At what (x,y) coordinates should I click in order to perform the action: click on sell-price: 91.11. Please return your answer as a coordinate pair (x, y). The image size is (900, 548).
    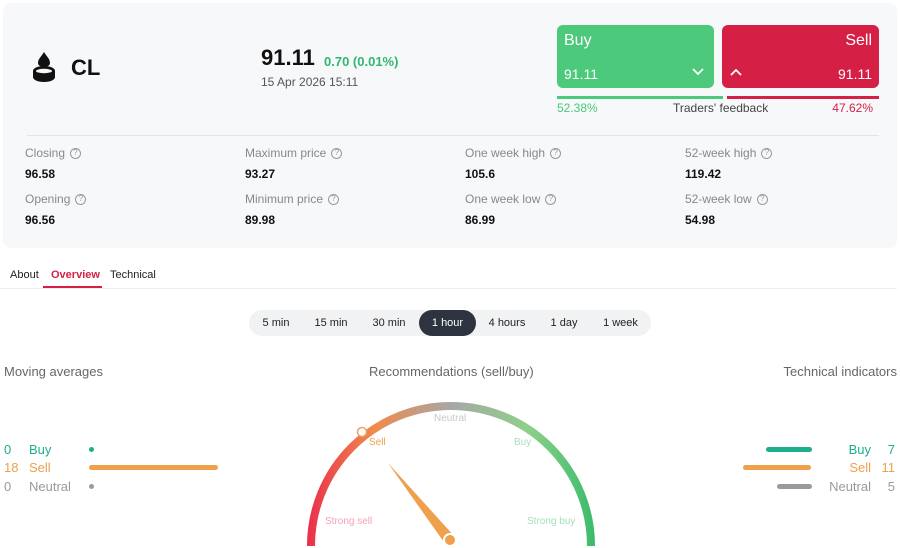
    Looking at the image, I should click on (855, 74).